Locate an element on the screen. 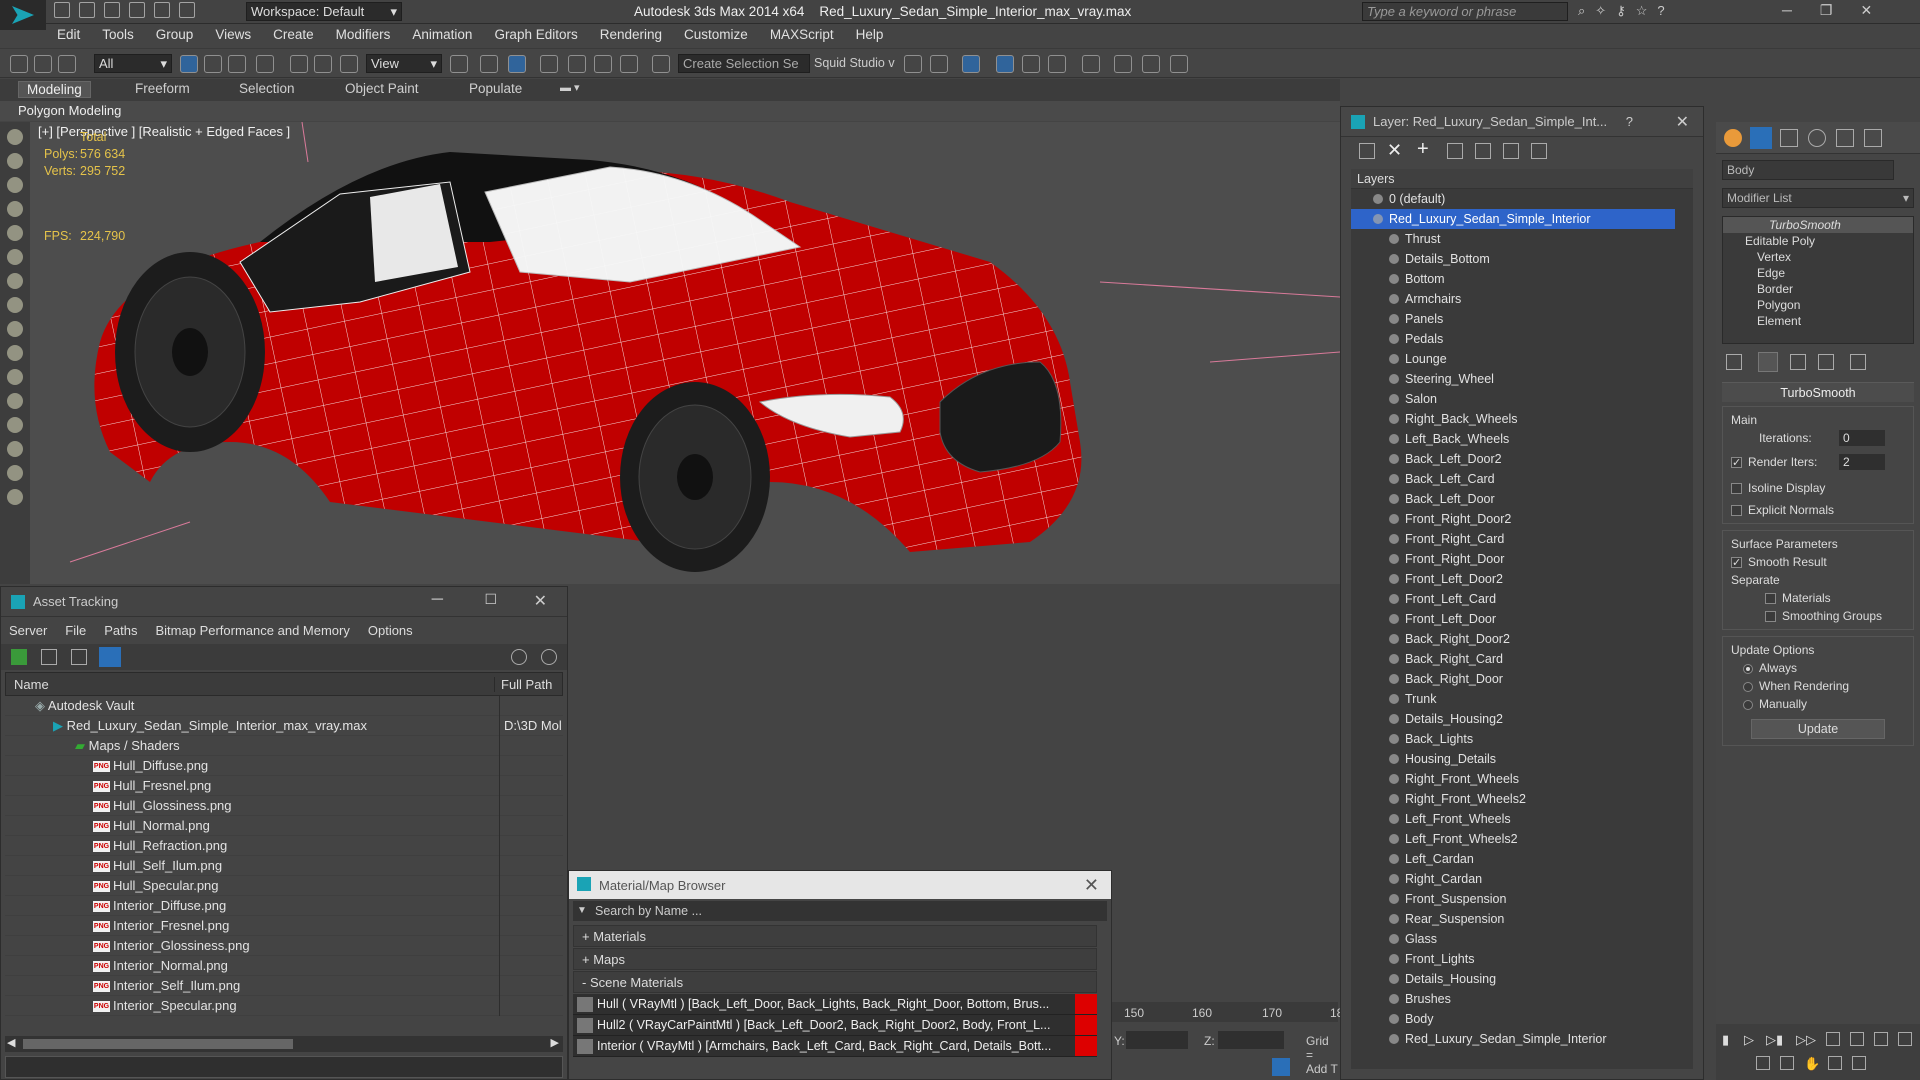  layer-object-row: Front_Left_Door is located at coordinates (1522, 619).